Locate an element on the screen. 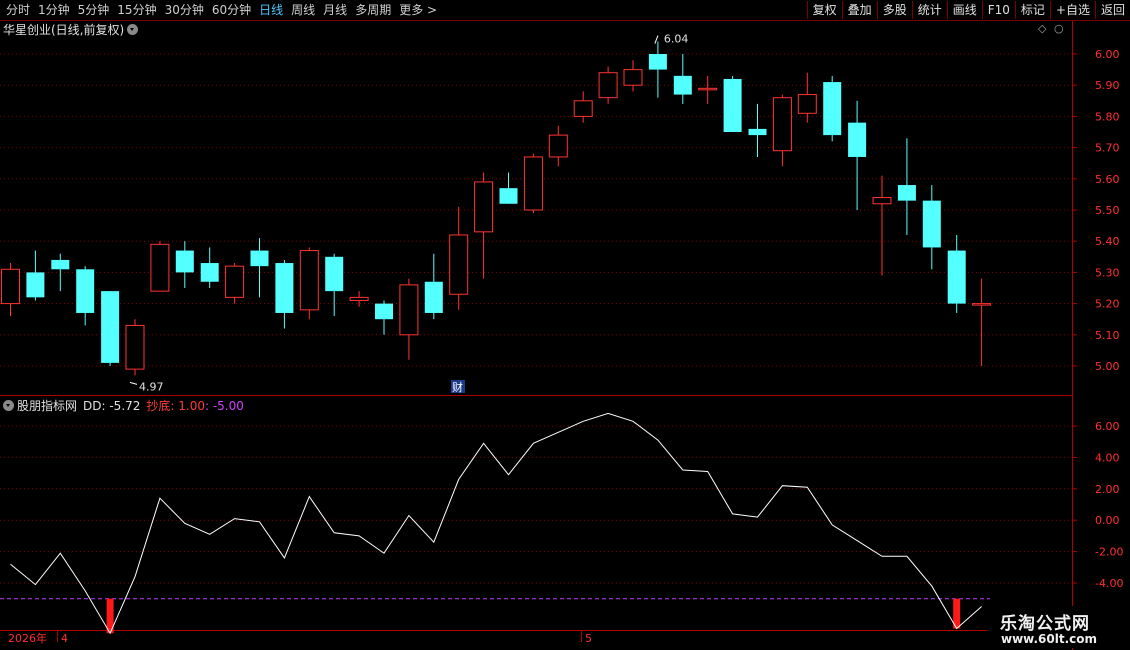 The height and width of the screenshot is (650, 1130). finance-badge-label: 财 is located at coordinates (457, 387).